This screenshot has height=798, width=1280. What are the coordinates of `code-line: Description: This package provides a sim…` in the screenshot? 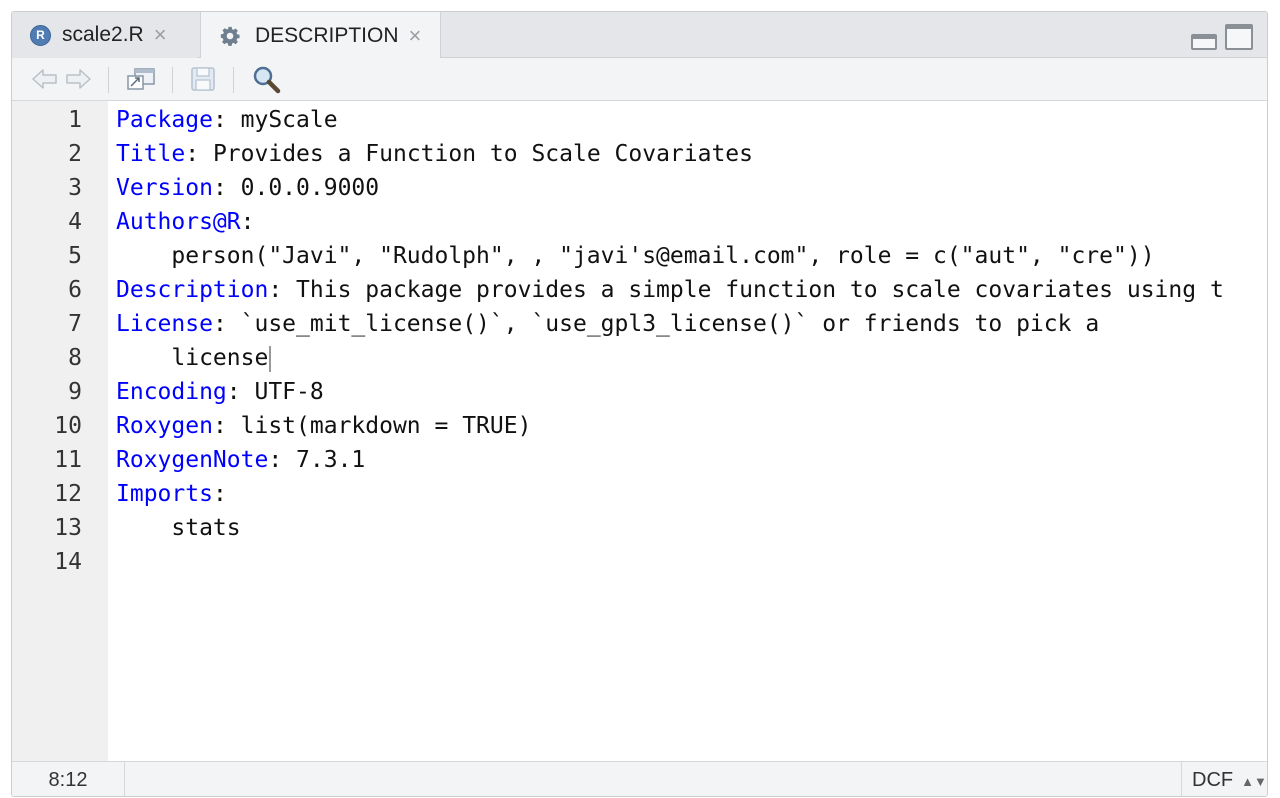 It's located at (670, 290).